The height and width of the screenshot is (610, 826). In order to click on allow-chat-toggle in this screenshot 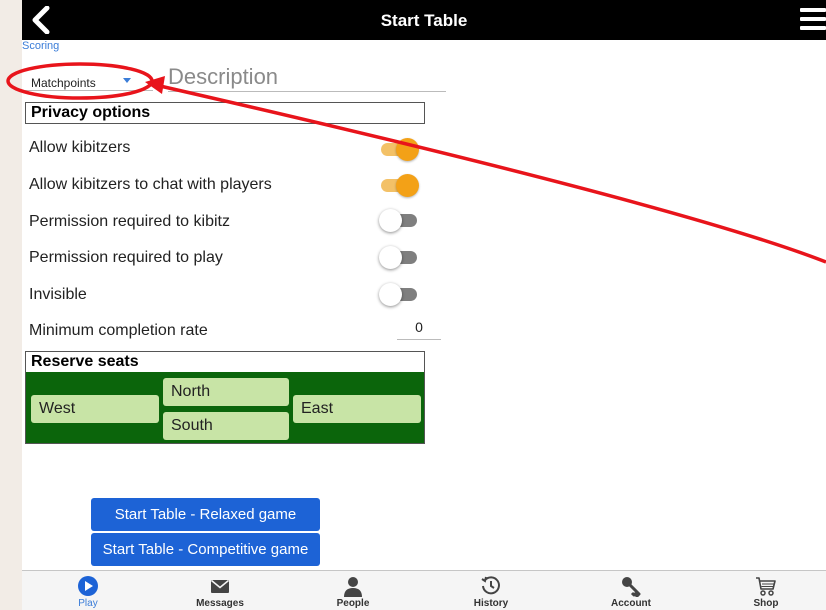, I will do `click(399, 185)`.